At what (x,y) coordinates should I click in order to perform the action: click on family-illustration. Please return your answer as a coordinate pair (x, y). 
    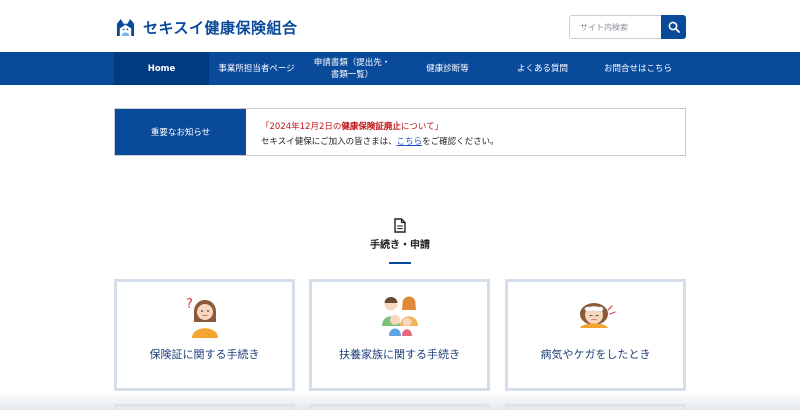
    Looking at the image, I should click on (399, 316).